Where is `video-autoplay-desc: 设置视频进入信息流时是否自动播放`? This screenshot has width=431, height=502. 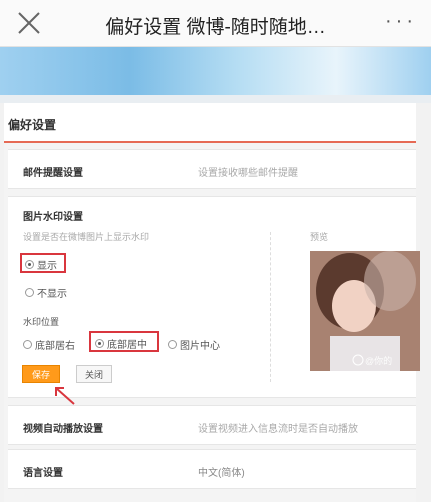
video-autoplay-desc: 设置视频进入信息流时是否自动播放 is located at coordinates (278, 429).